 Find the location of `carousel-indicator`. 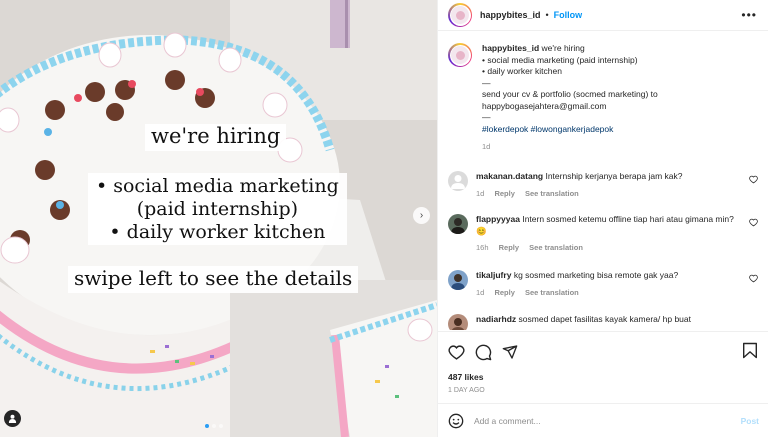

carousel-indicator is located at coordinates (214, 426).